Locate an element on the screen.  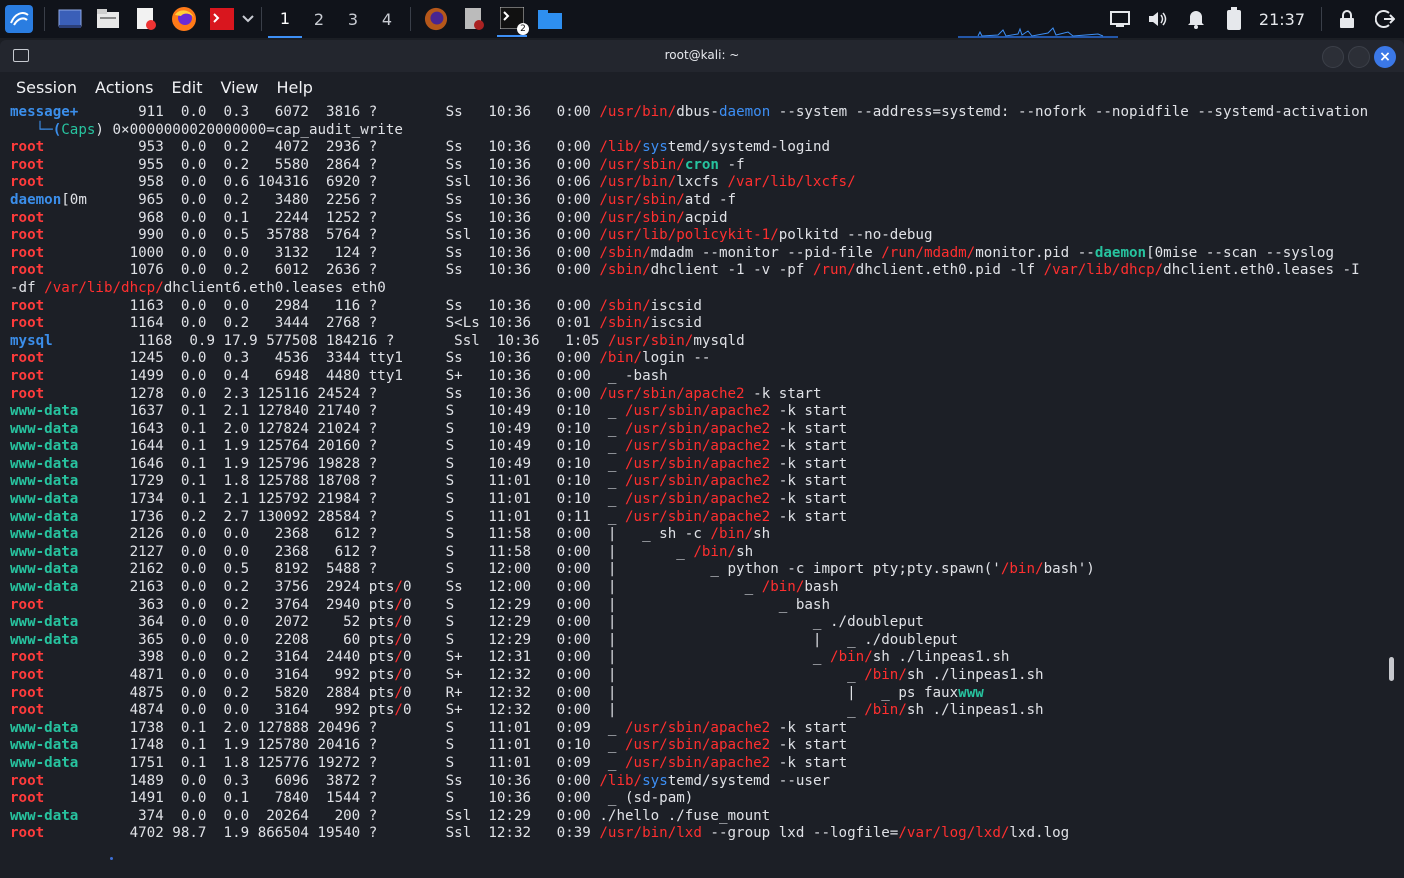
task-firefox-icon is located at coordinates (436, 19).